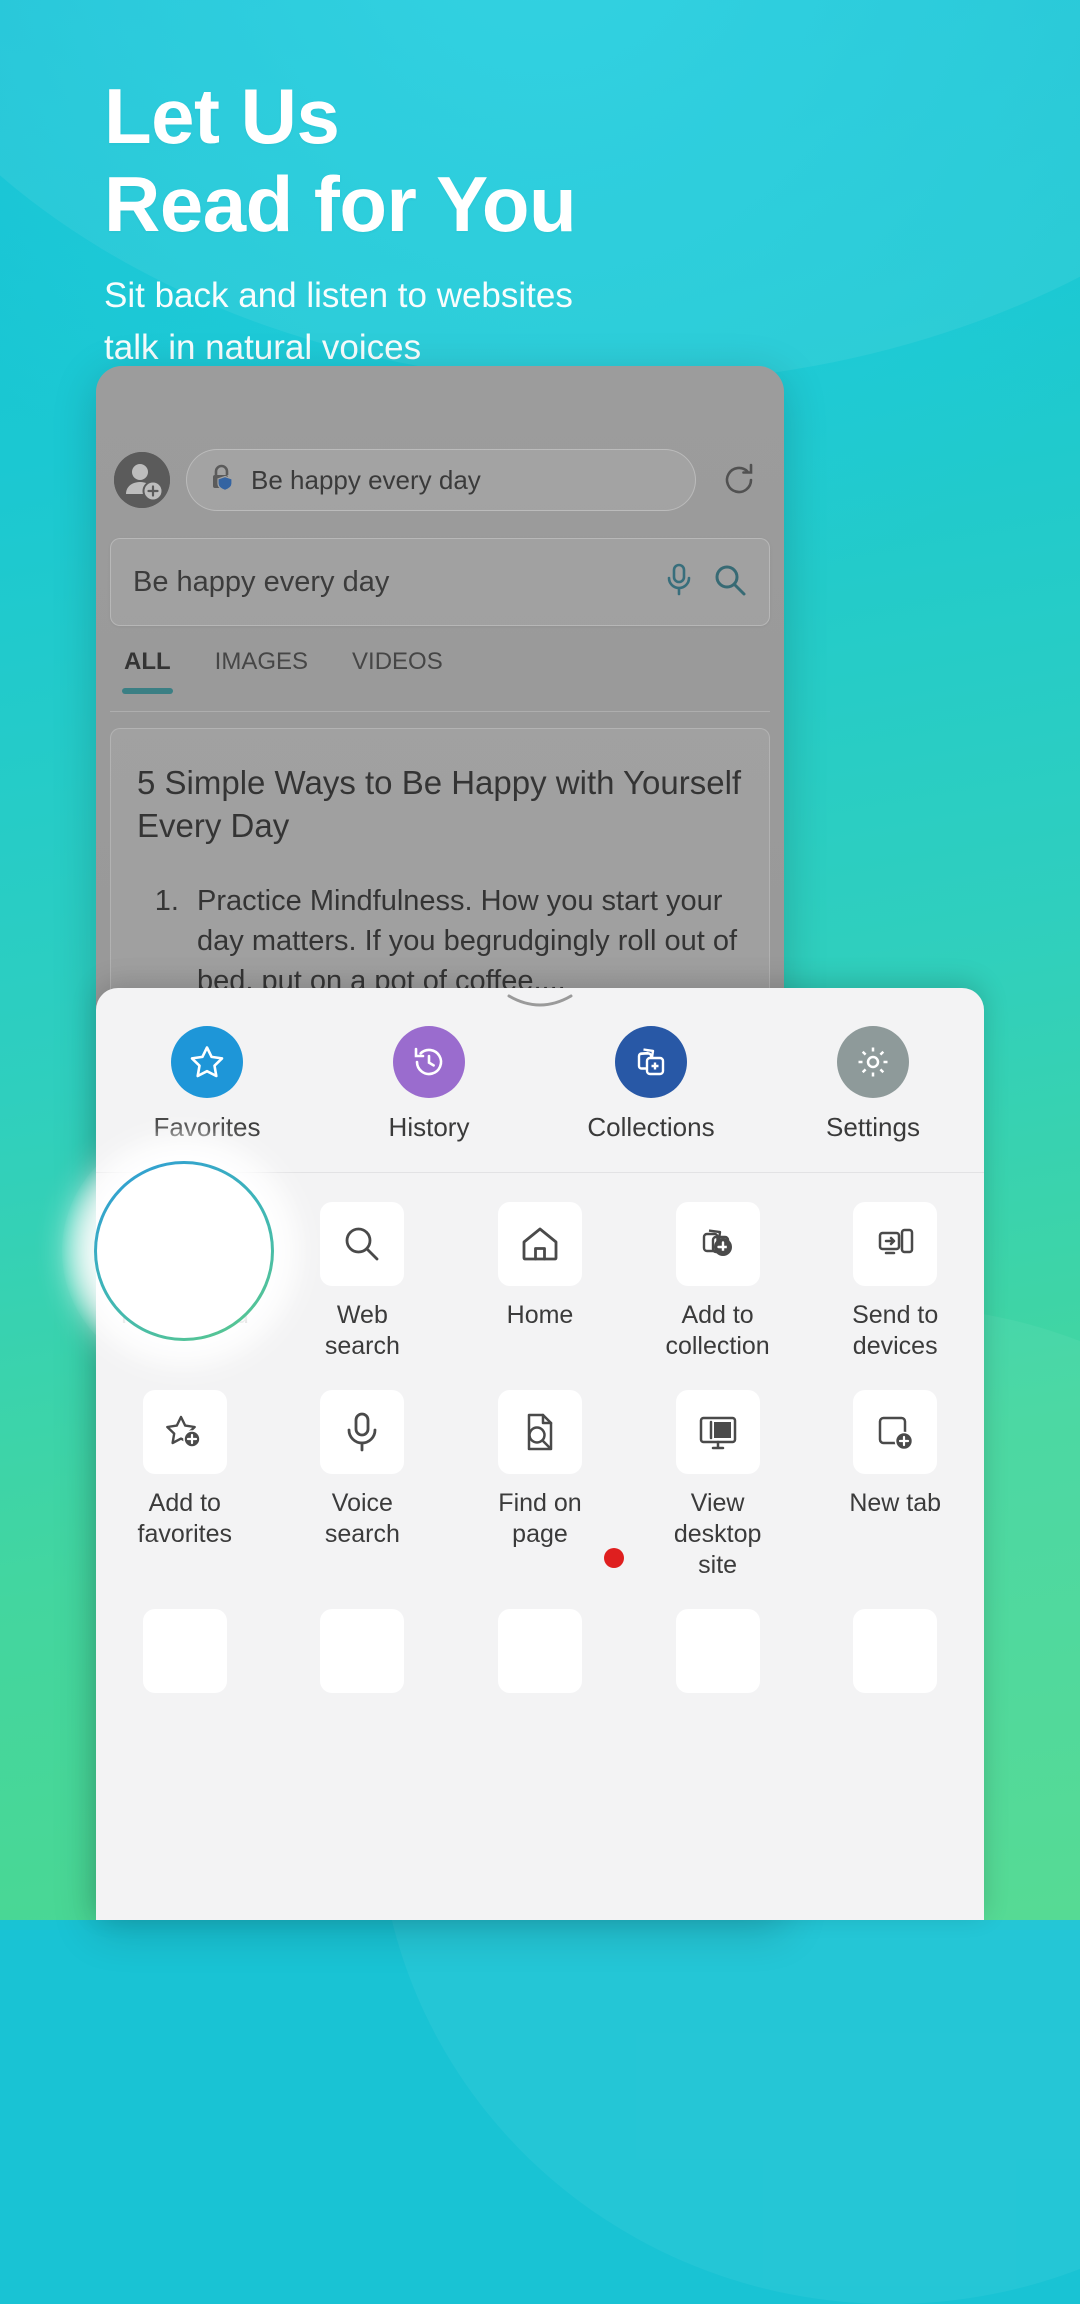 The image size is (1080, 2304). Describe the element at coordinates (184, 1432) in the screenshot. I see `star-add-icon` at that location.